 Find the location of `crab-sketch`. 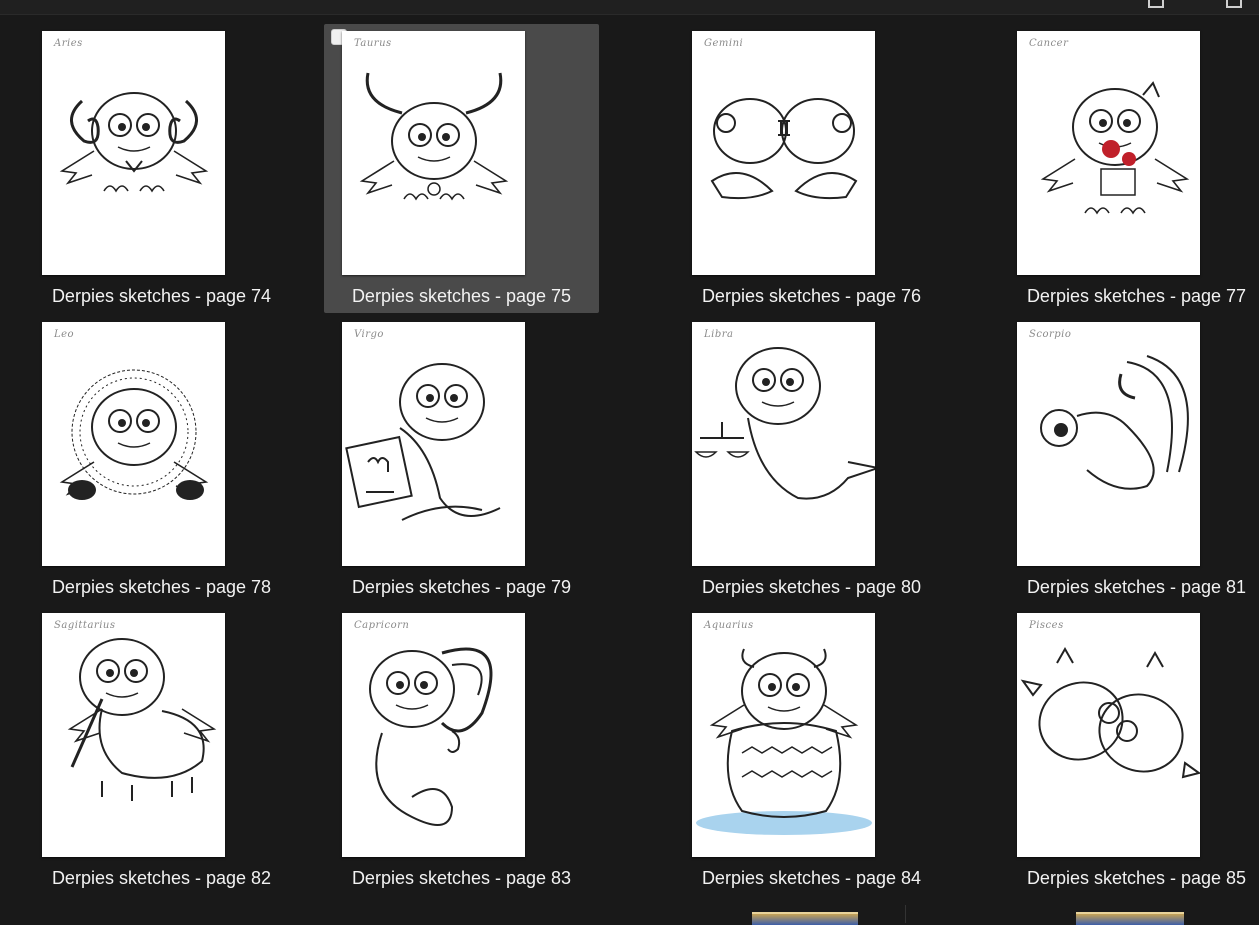

crab-sketch is located at coordinates (1115, 148).